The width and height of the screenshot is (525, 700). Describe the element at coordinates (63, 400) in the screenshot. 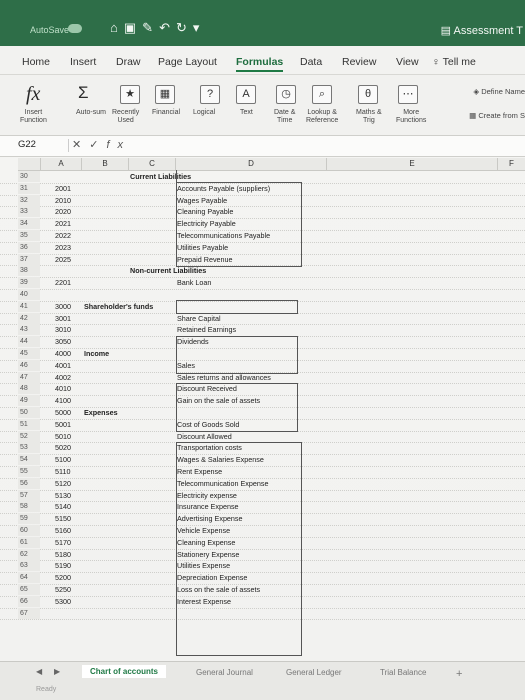

I see `cell-a: 4100` at that location.